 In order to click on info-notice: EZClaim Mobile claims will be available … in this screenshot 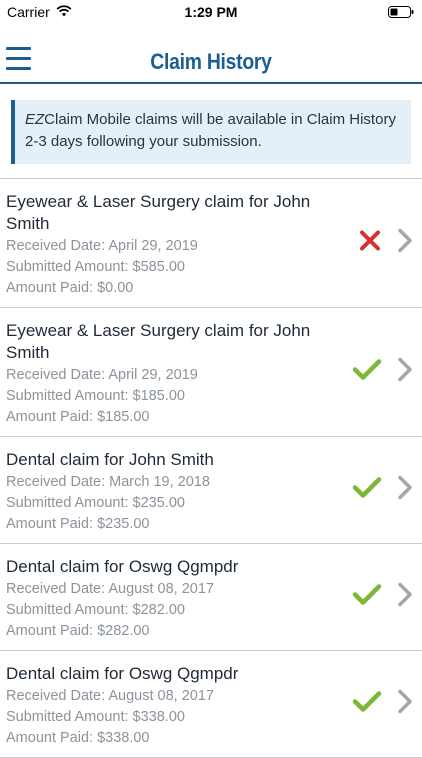, I will do `click(211, 132)`.